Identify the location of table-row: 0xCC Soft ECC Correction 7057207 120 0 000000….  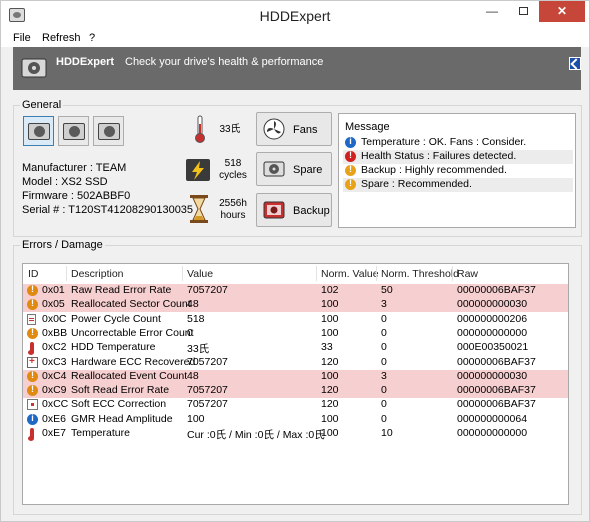
(295, 405).